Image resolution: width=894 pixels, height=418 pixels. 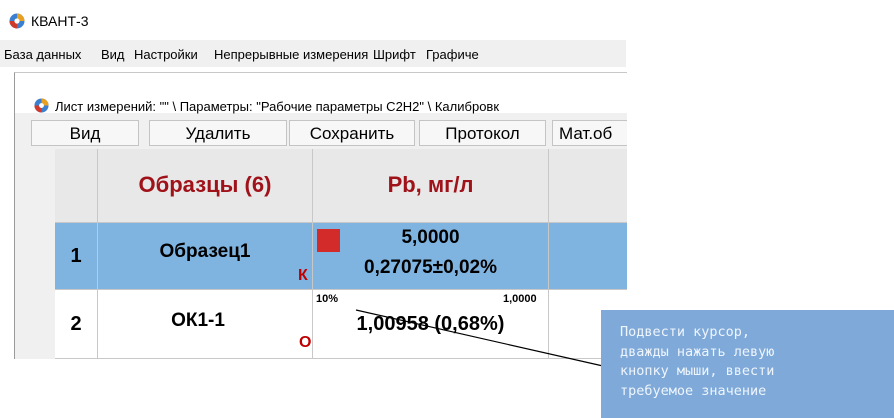 What do you see at coordinates (685, 332) in the screenshot?
I see `callout-line: Подвести курсор,` at bounding box center [685, 332].